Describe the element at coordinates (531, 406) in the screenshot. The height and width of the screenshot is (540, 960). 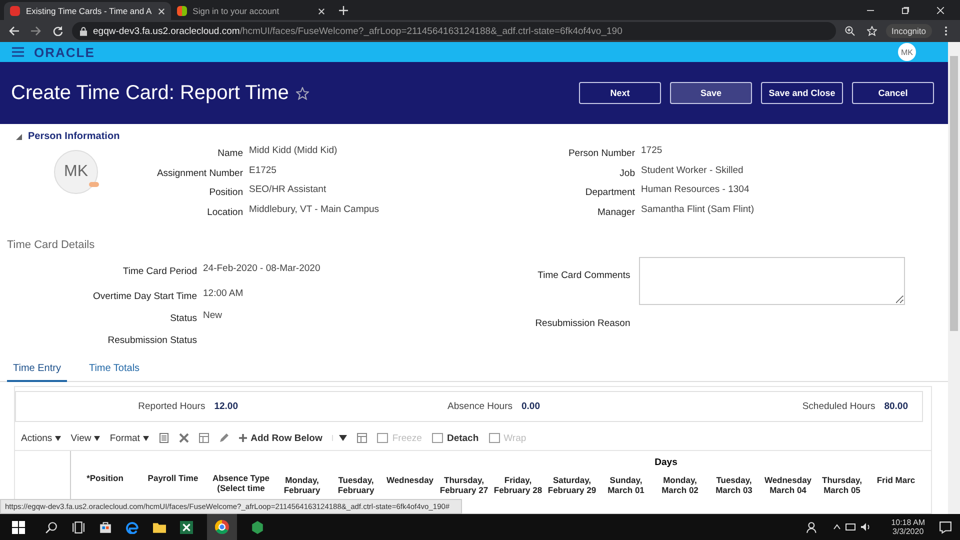
I see `summary-value: 0.00` at that location.